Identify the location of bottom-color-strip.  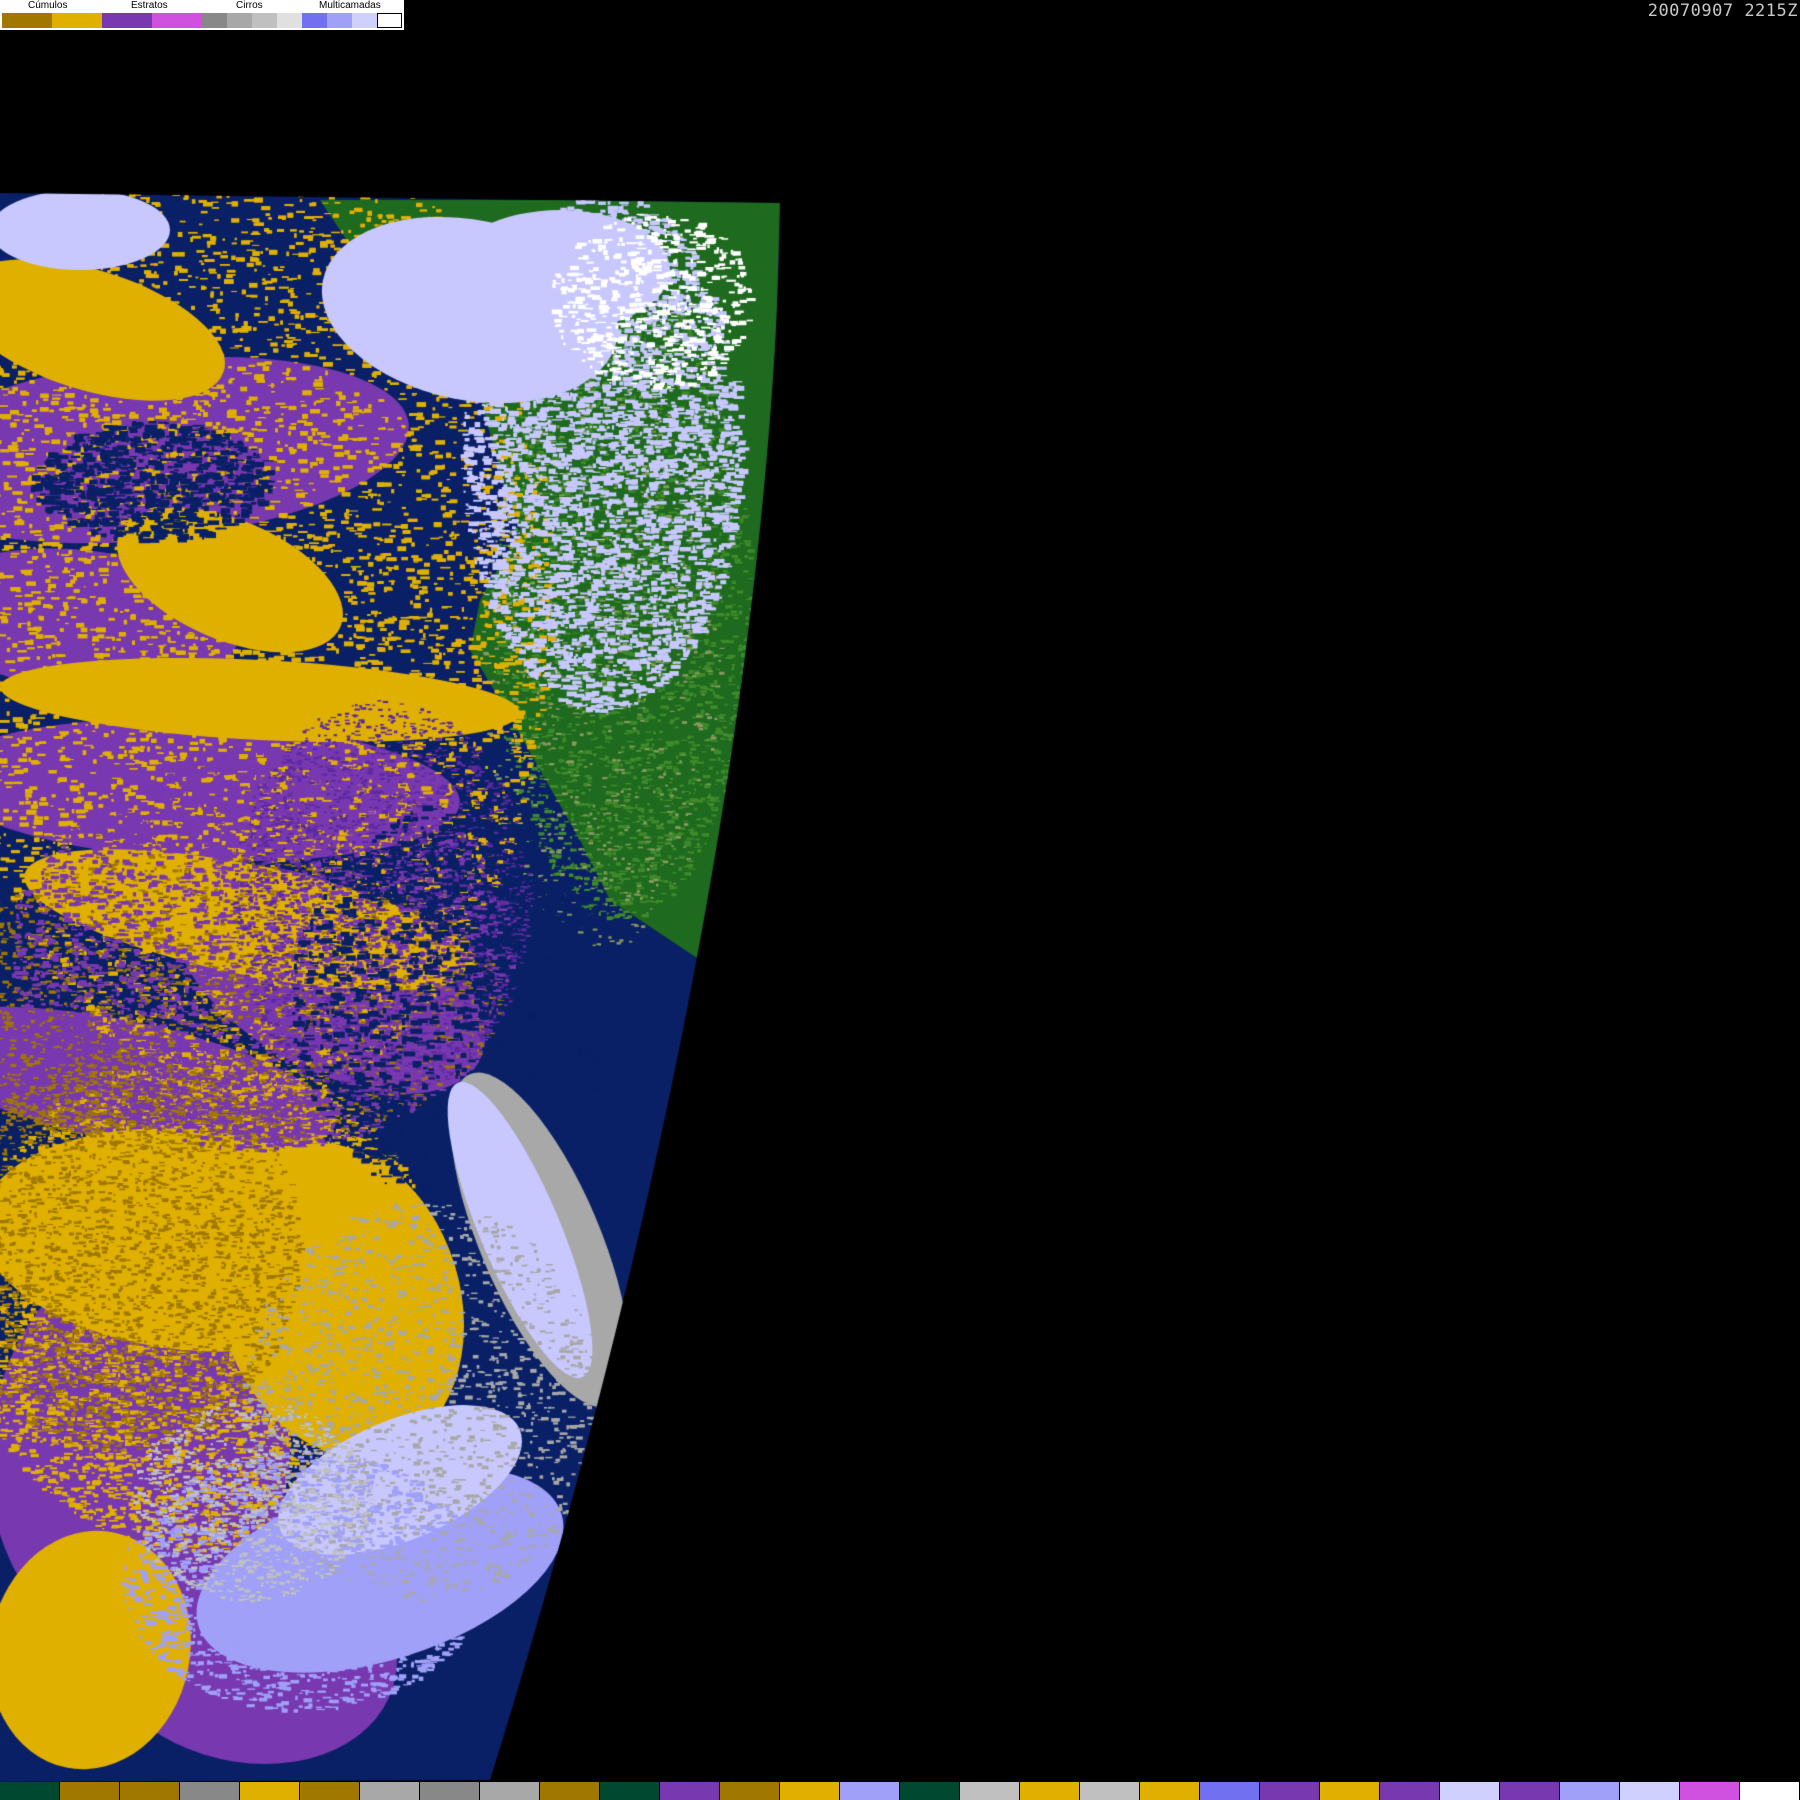
(900, 1791).